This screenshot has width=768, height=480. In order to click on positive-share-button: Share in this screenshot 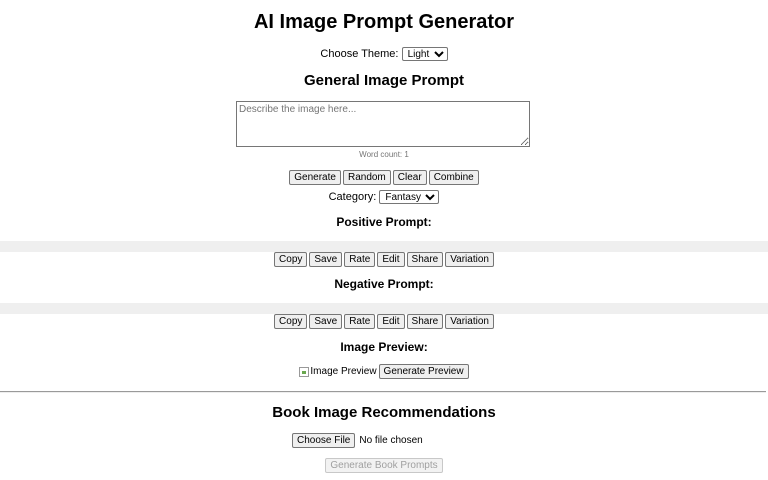, I will do `click(425, 259)`.